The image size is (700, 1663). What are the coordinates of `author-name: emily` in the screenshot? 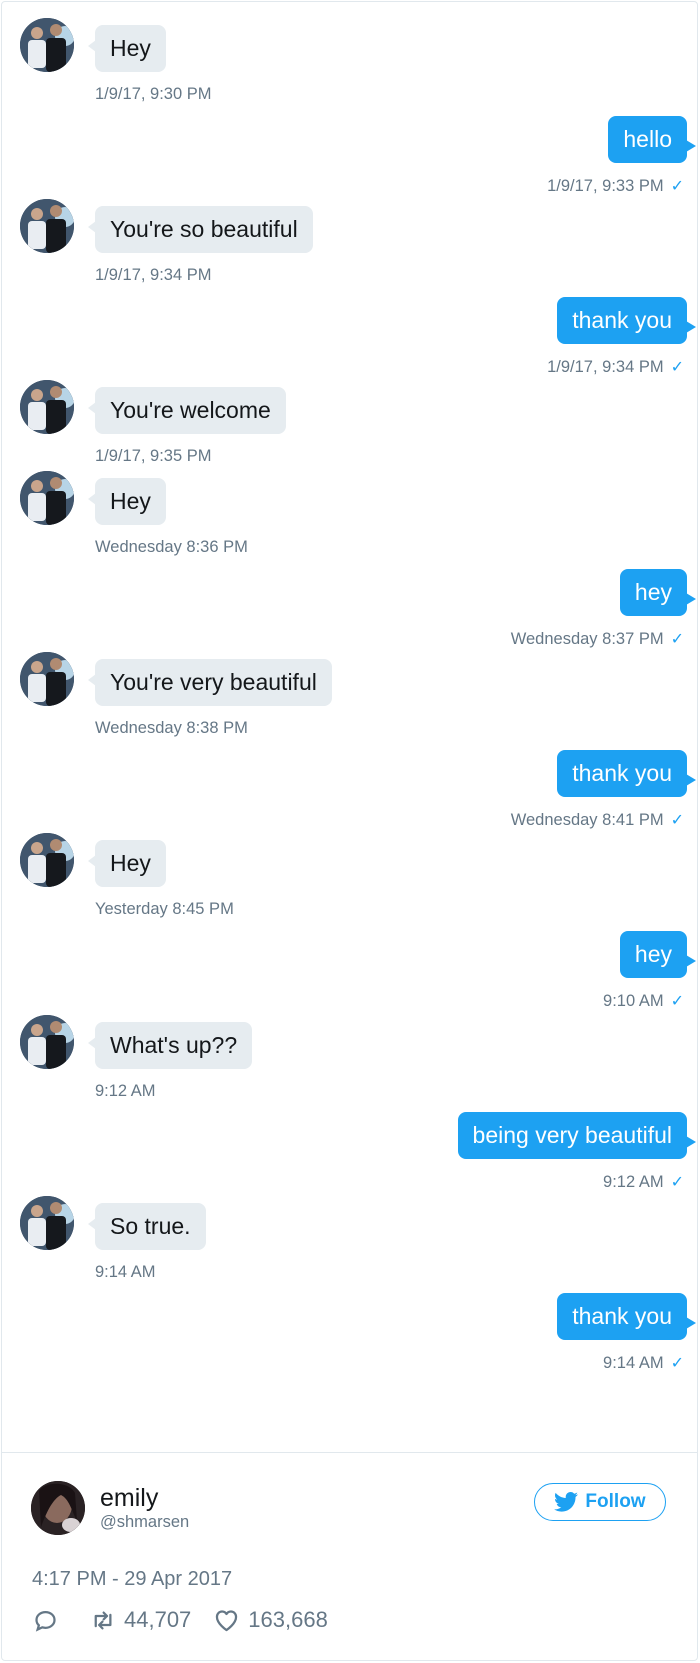 It's located at (129, 1498).